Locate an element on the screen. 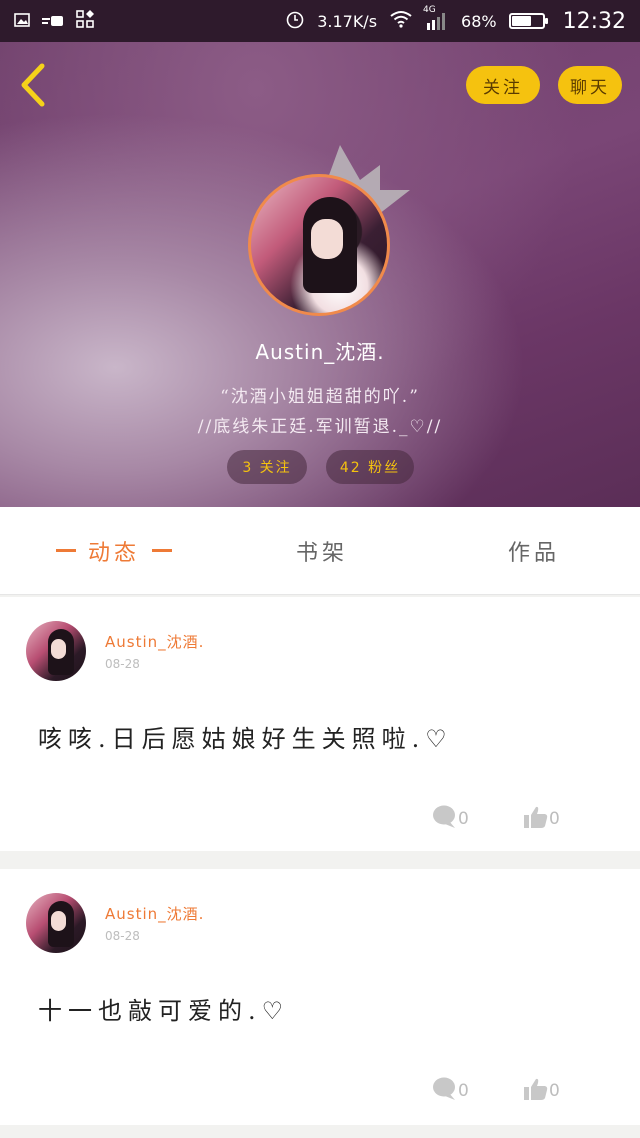 This screenshot has width=640, height=1138. tab-bookshelf: 书架 is located at coordinates (322, 550).